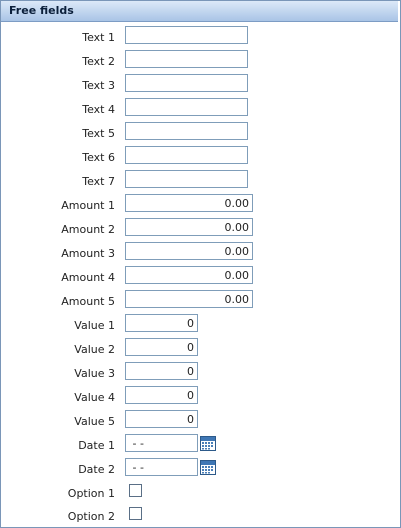 This screenshot has height=528, width=401. Describe the element at coordinates (94, 421) in the screenshot. I see `value-label-5: Value 5` at that location.